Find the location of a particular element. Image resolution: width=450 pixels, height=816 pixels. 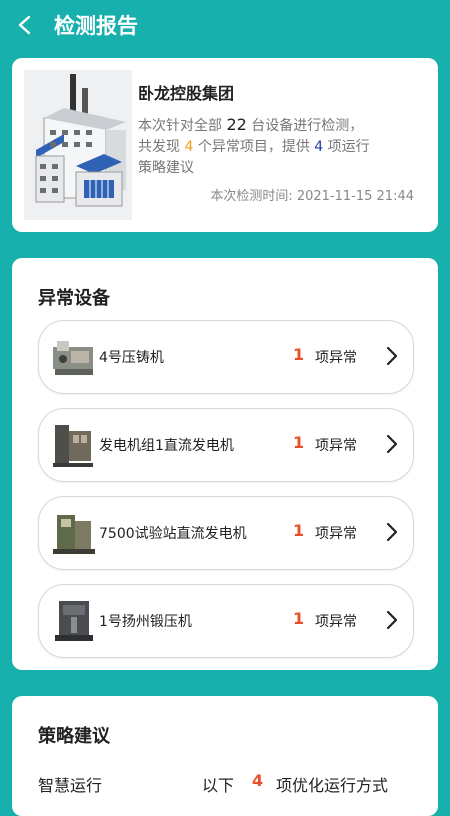

forging-press-image is located at coordinates (74, 621).